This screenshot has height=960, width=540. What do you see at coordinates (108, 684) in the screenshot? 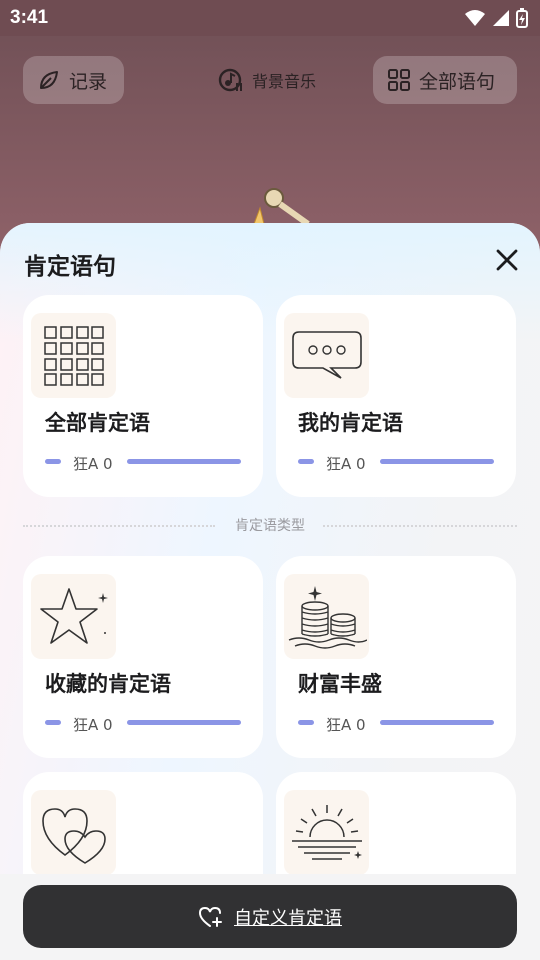
I see `card-title: 收藏的肯定语` at bounding box center [108, 684].